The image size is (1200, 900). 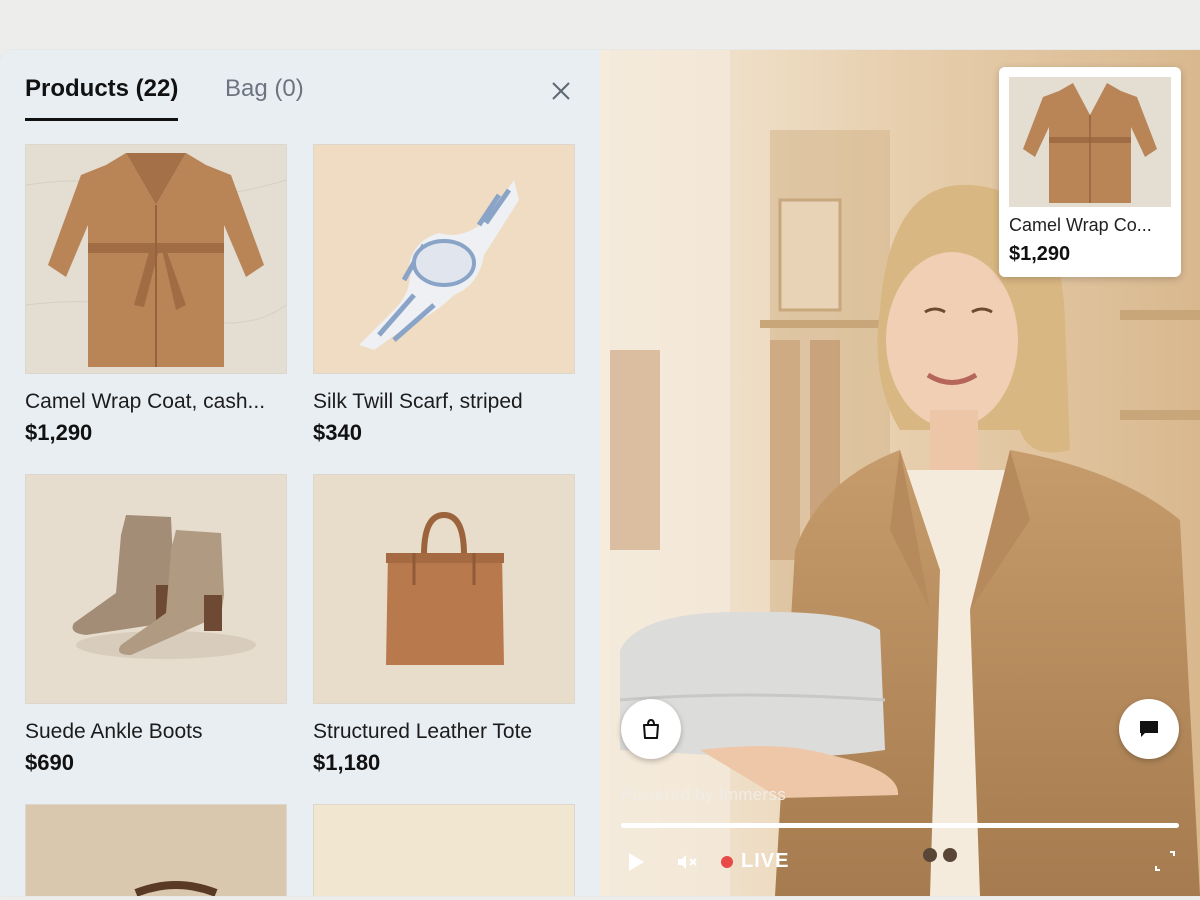 What do you see at coordinates (423, 731) in the screenshot?
I see `product-title: Structured Leather Tote` at bounding box center [423, 731].